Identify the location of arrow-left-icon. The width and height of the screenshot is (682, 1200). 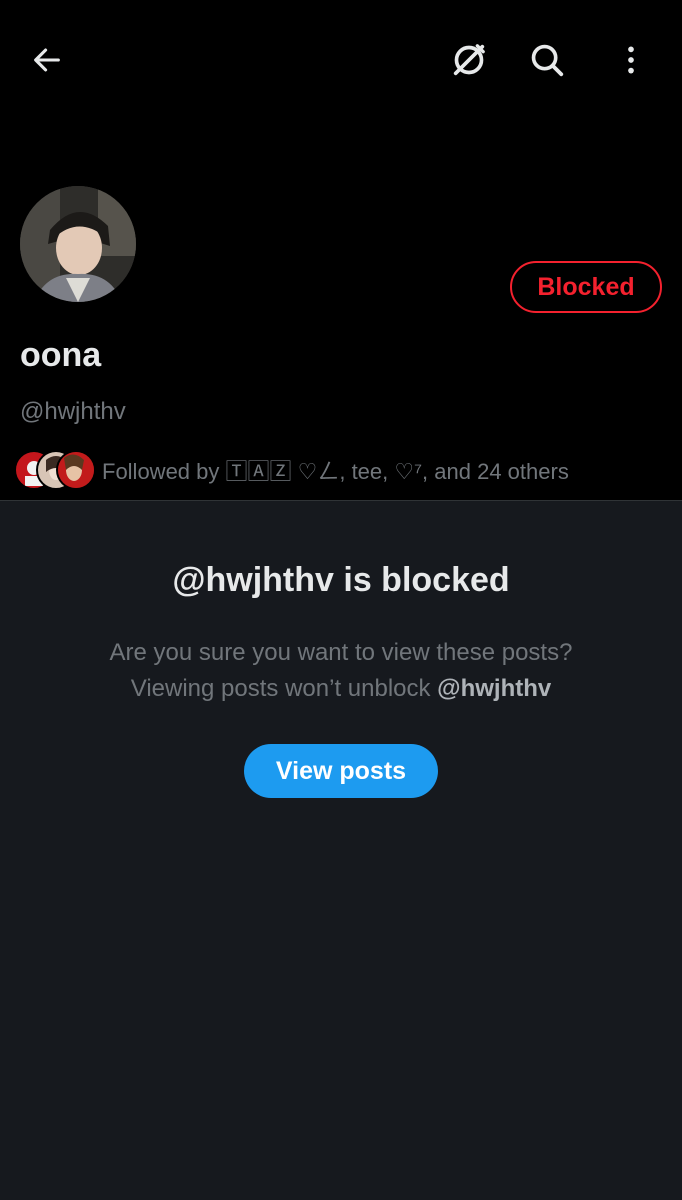
(47, 60).